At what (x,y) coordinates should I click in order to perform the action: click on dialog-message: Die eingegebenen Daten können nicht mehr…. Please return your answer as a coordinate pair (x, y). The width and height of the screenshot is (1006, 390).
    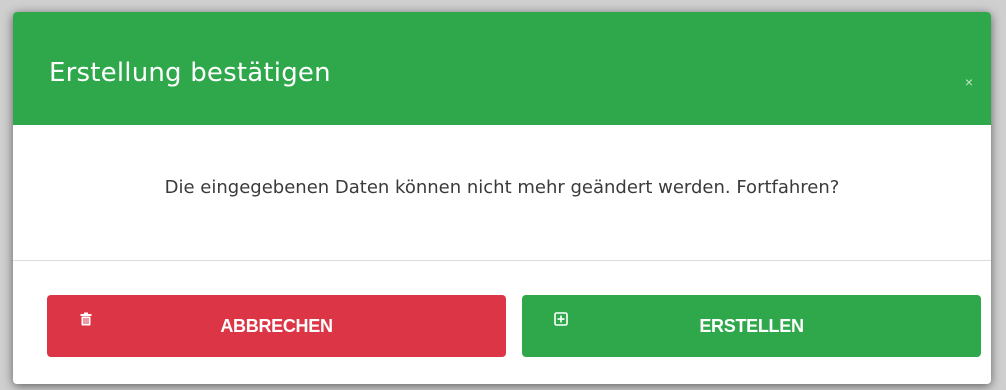
    Looking at the image, I should click on (502, 187).